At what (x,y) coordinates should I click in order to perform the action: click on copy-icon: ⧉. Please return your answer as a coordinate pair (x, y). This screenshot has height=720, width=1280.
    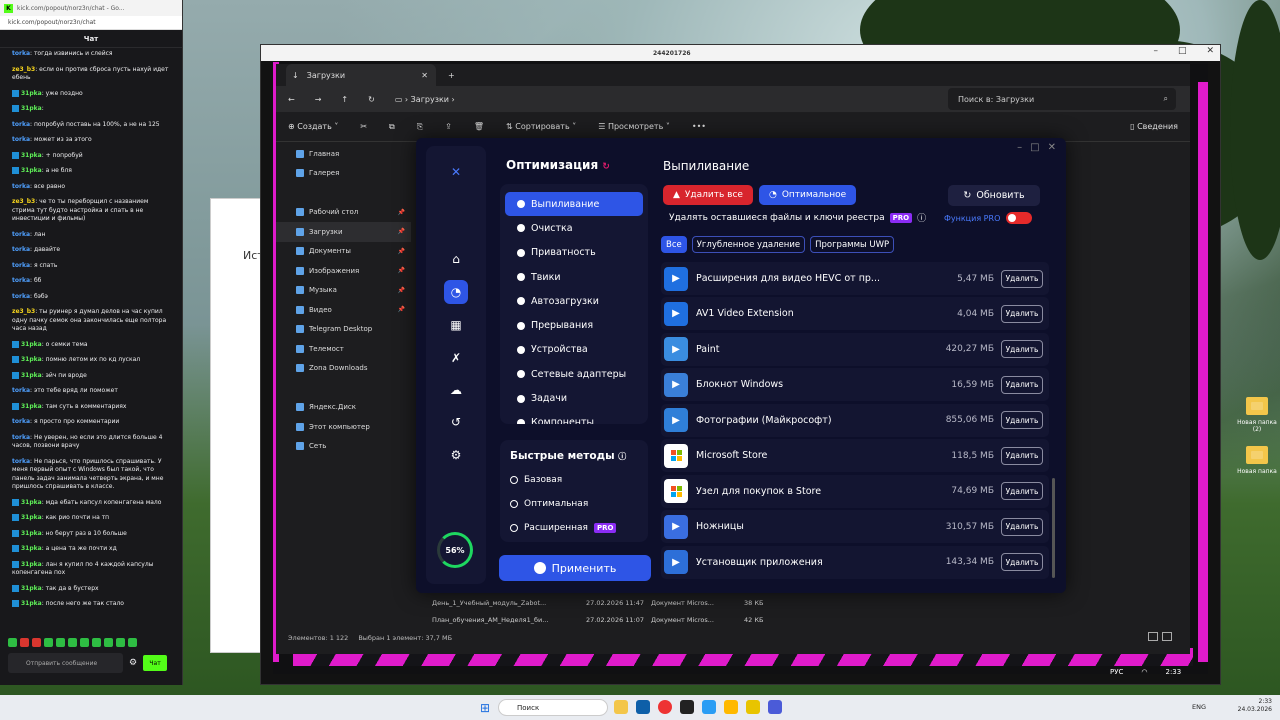
    Looking at the image, I should click on (392, 127).